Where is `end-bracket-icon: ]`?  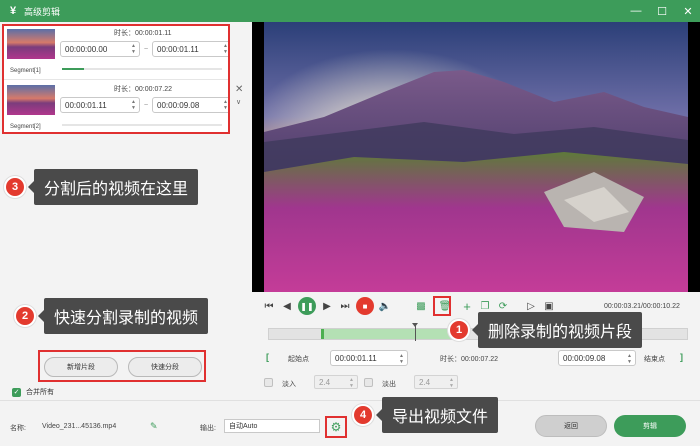 end-bracket-icon: ] is located at coordinates (681, 357).